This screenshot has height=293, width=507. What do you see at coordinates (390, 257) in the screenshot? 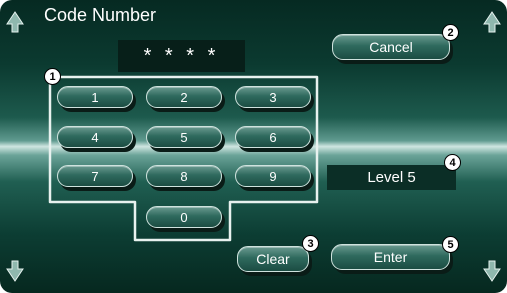
I see `enter-button: Enter` at bounding box center [390, 257].